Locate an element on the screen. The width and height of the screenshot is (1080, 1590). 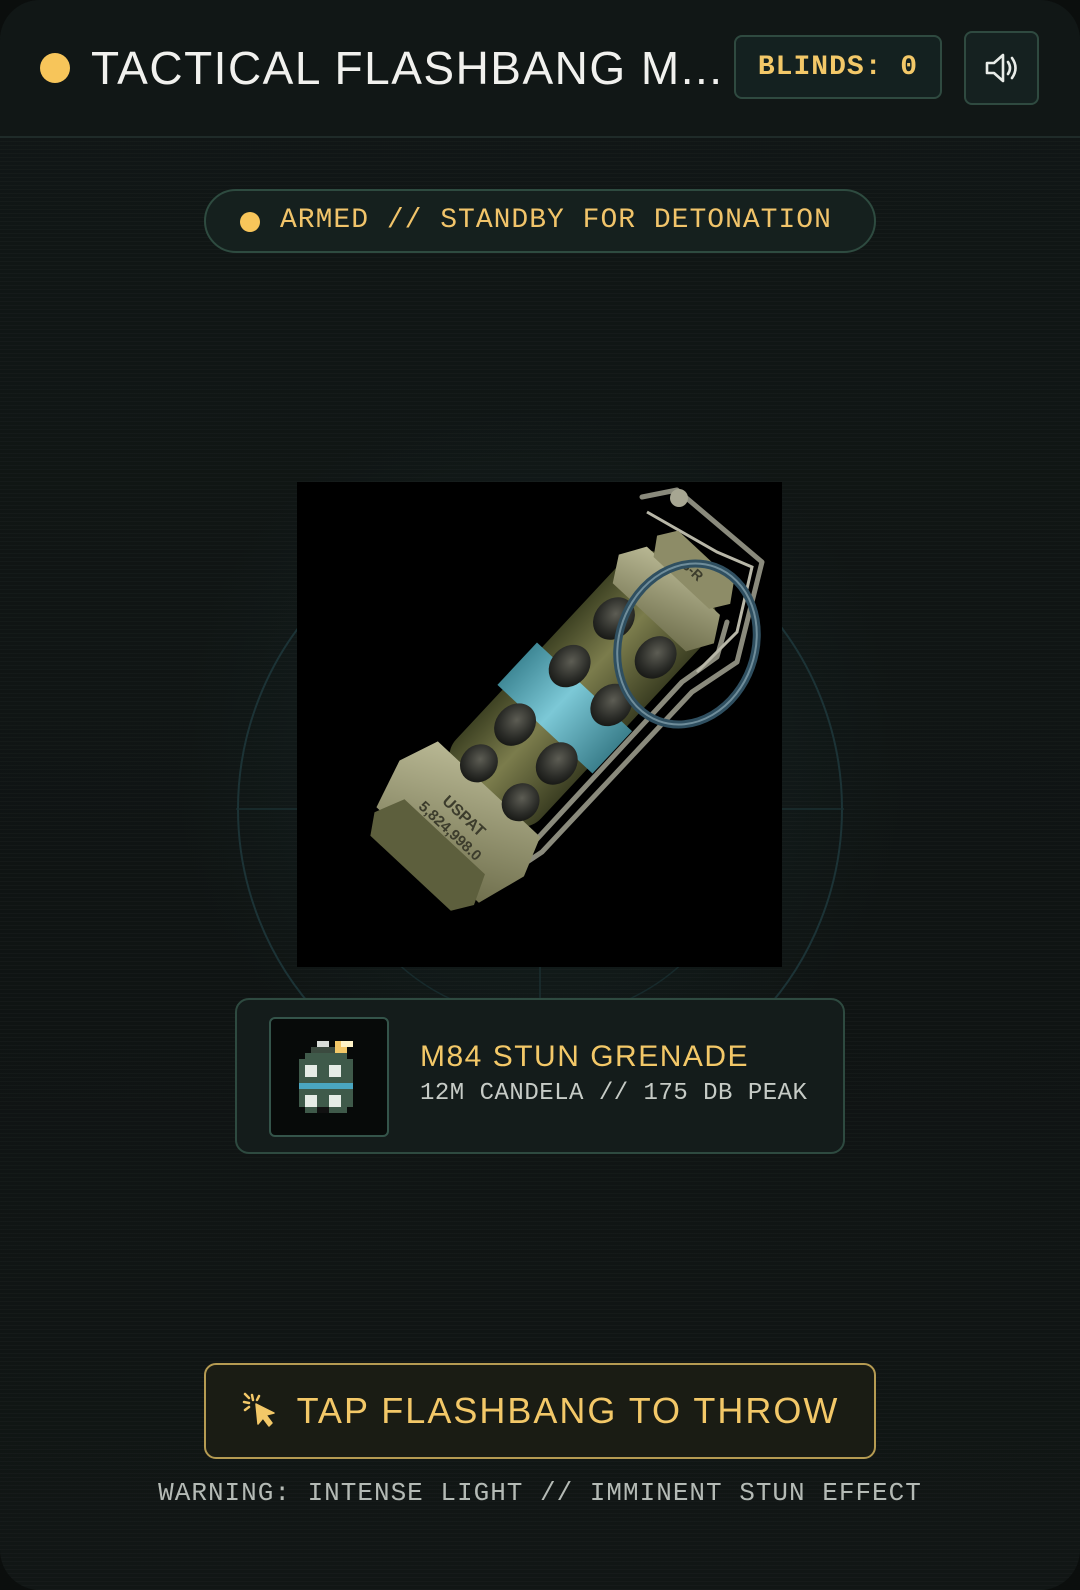
item-specs: 12M CANDELA // 175 DB PEAK is located at coordinates (614, 1093).